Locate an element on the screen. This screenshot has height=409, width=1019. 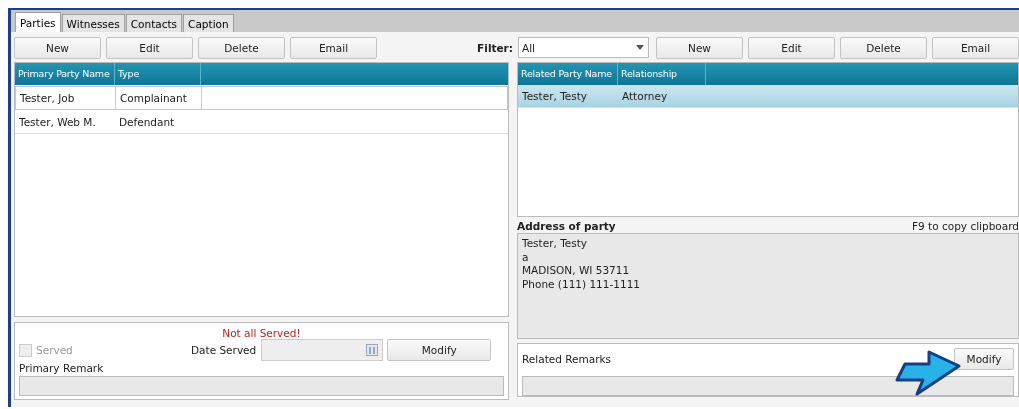
address-line: Tester, Testy is located at coordinates (555, 244).